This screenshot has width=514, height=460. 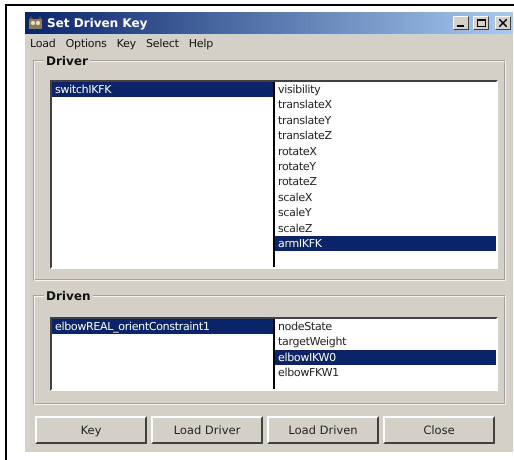 I want to click on dialog-button: Load Driver, so click(x=207, y=430).